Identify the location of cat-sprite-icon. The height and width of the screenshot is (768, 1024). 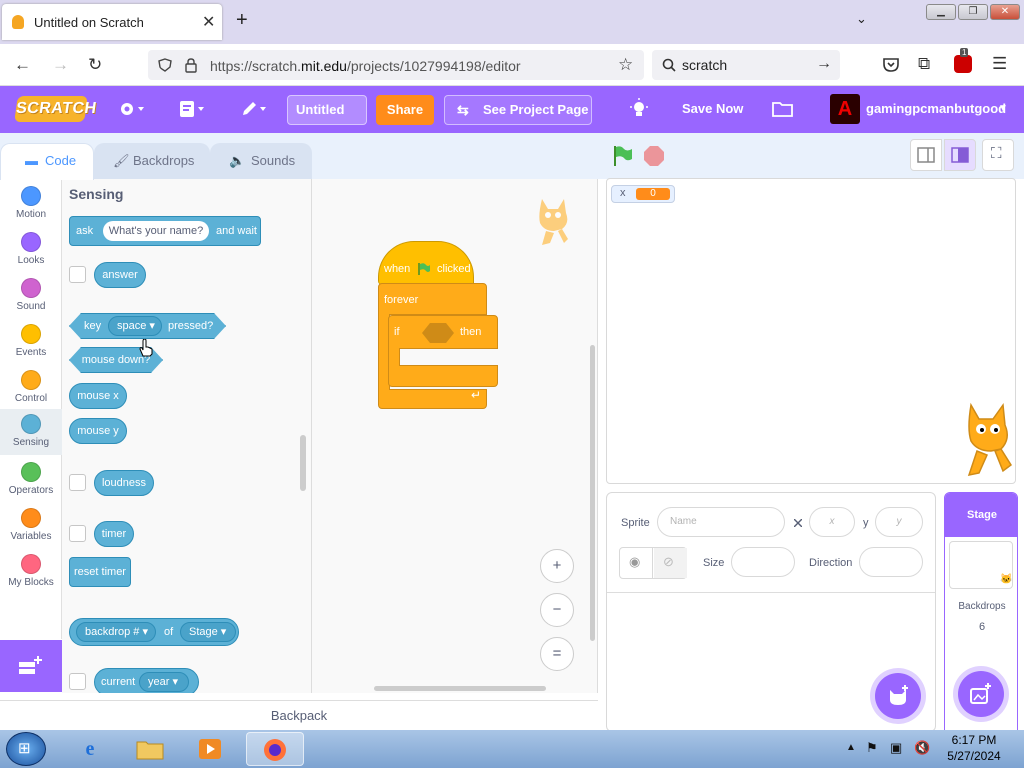
(989, 442).